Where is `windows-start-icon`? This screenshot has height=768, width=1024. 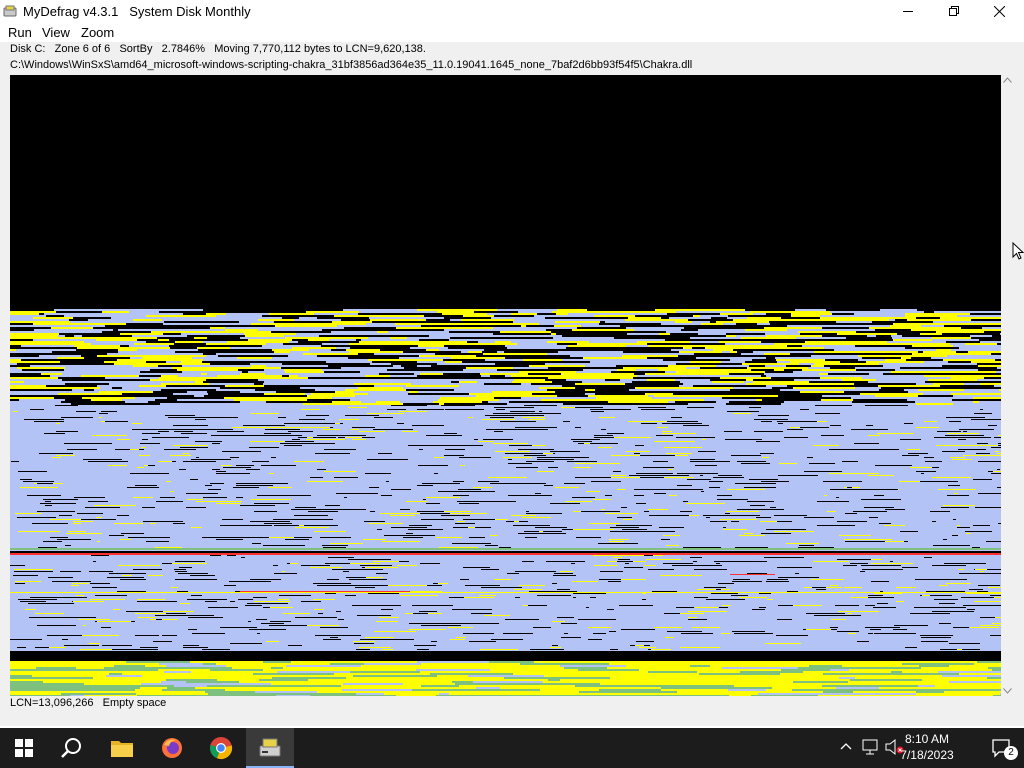 windows-start-icon is located at coordinates (24, 748).